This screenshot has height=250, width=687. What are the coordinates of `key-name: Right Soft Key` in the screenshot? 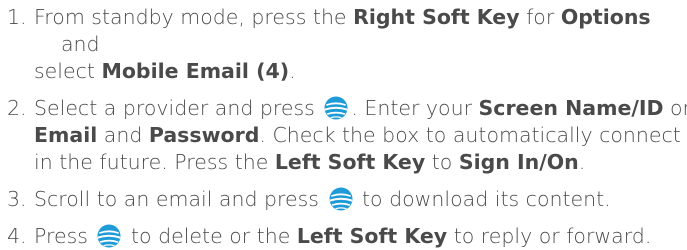 It's located at (436, 17).